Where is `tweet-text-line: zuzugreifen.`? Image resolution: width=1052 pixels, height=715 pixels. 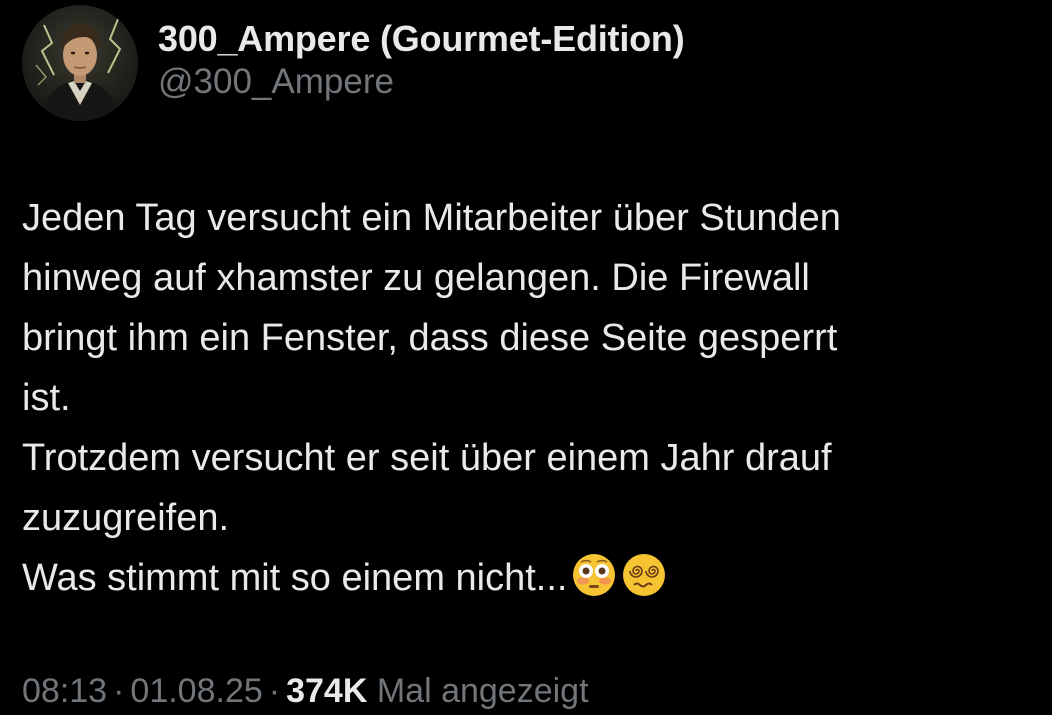 tweet-text-line: zuzugreifen. is located at coordinates (126, 518).